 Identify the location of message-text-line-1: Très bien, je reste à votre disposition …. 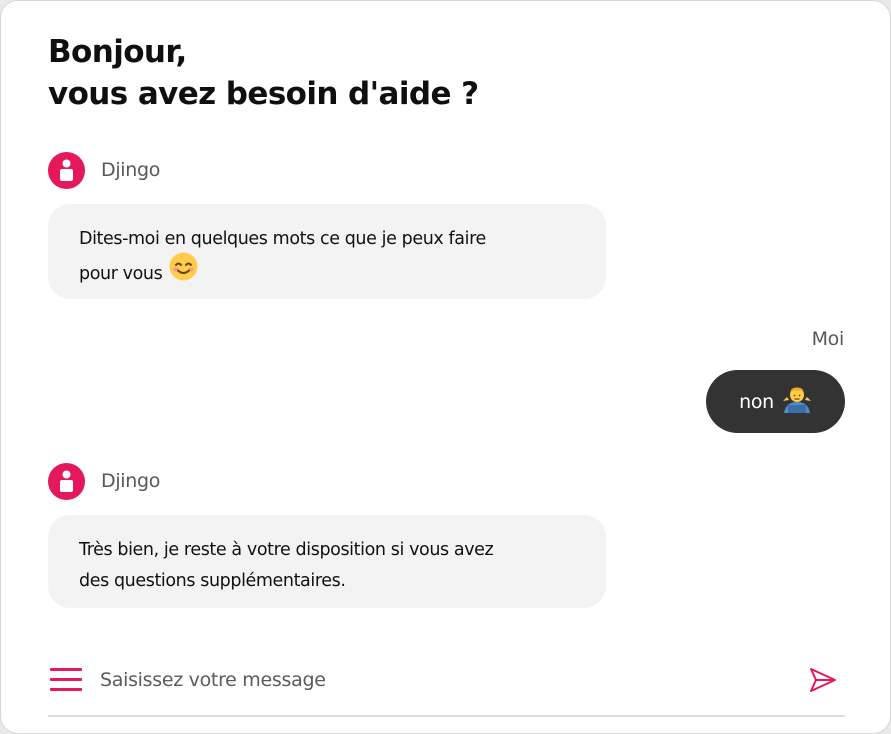
(286, 550).